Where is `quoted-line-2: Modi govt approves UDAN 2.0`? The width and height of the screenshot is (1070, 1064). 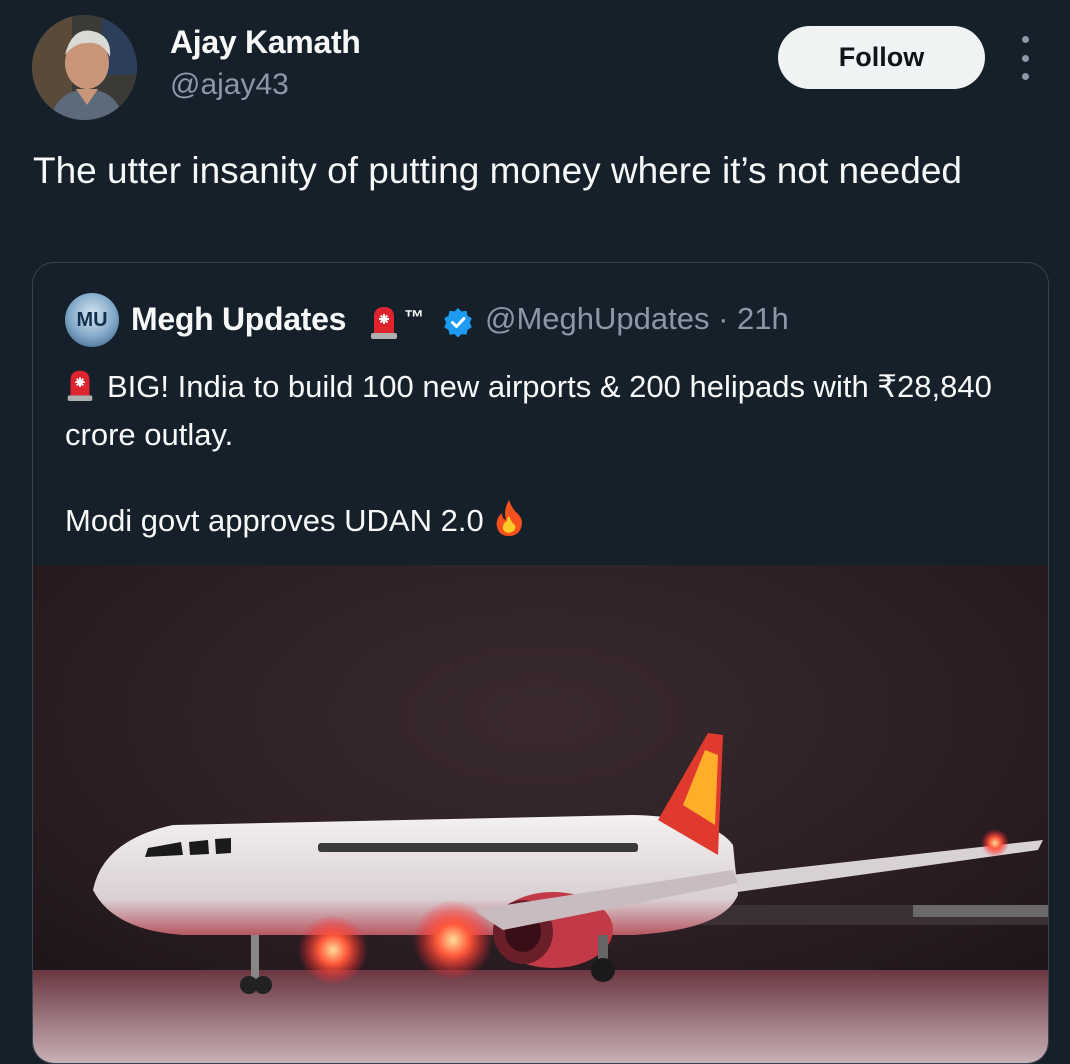
quoted-line-2: Modi govt approves UDAN 2.0 is located at coordinates (545, 521).